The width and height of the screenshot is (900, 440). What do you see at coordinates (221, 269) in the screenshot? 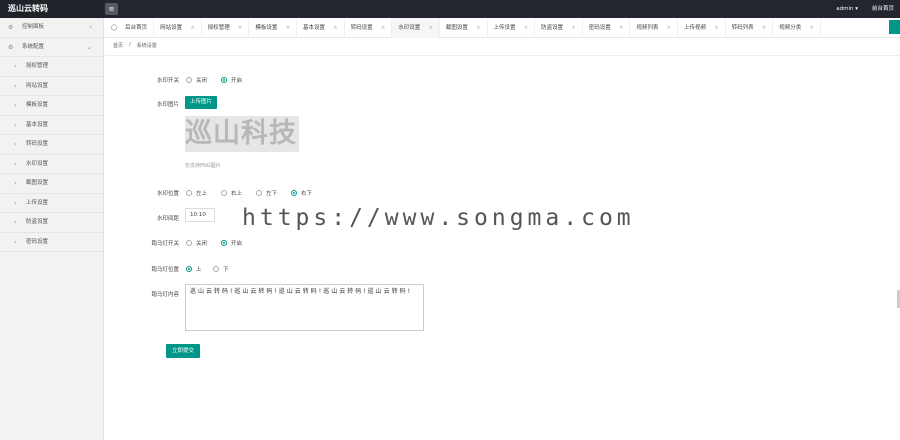
I see `marquee-bottom-radio: 下` at bounding box center [221, 269].